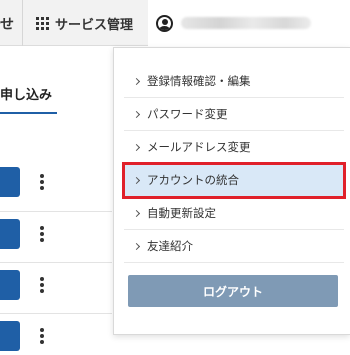 The image size is (350, 355). What do you see at coordinates (170, 246) in the screenshot?
I see `menu-item-label: 友達紹介` at bounding box center [170, 246].